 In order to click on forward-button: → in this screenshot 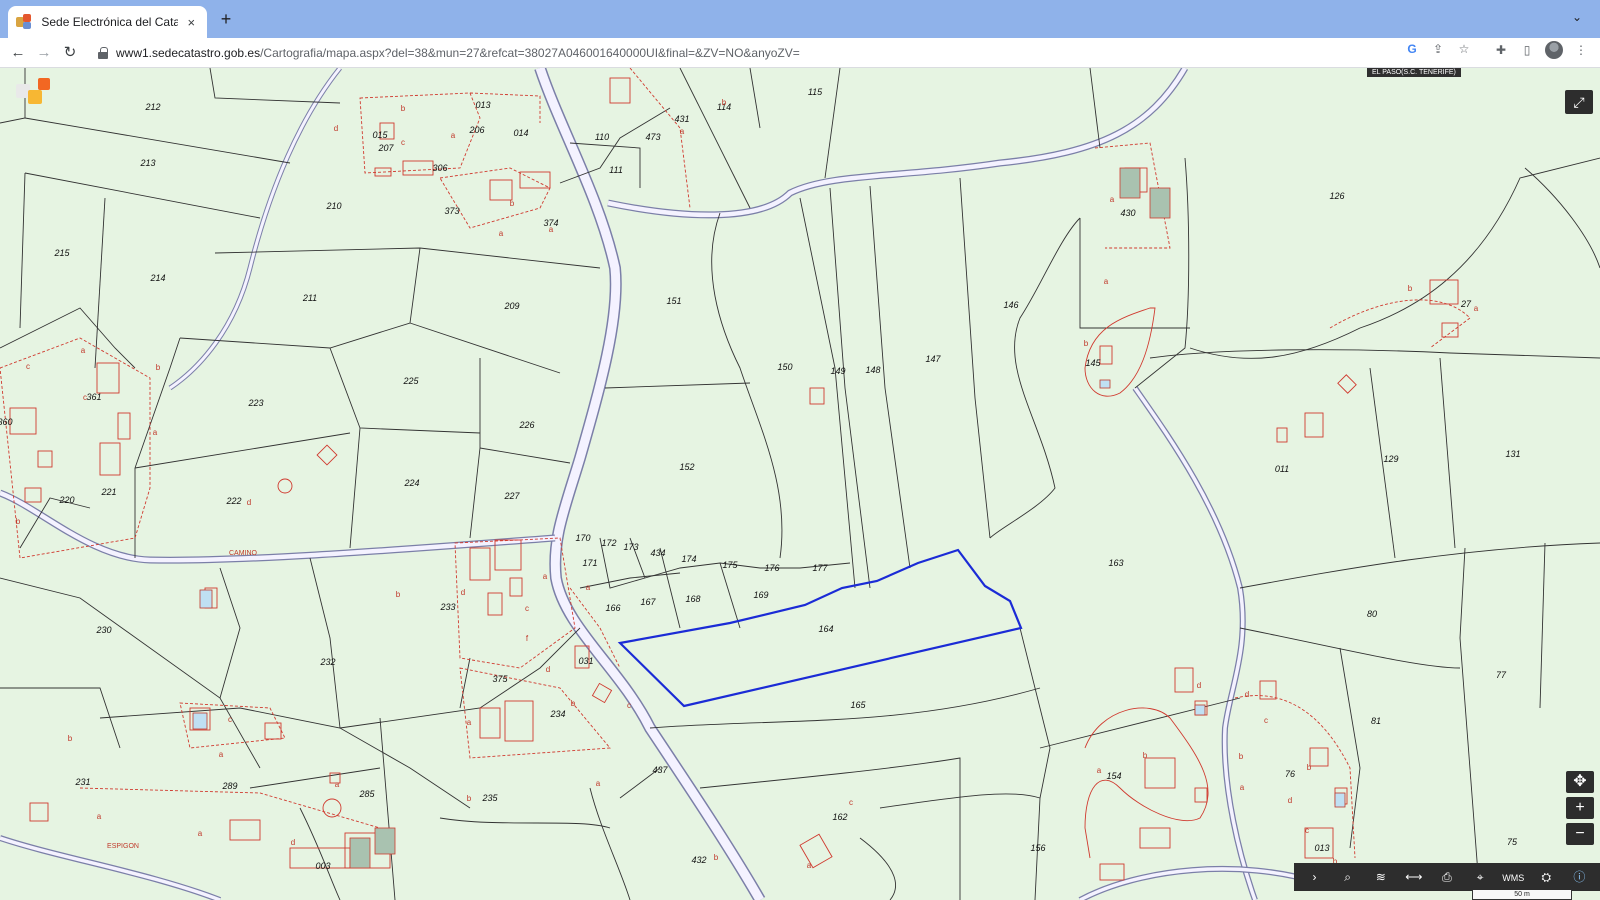, I will do `click(44, 53)`.